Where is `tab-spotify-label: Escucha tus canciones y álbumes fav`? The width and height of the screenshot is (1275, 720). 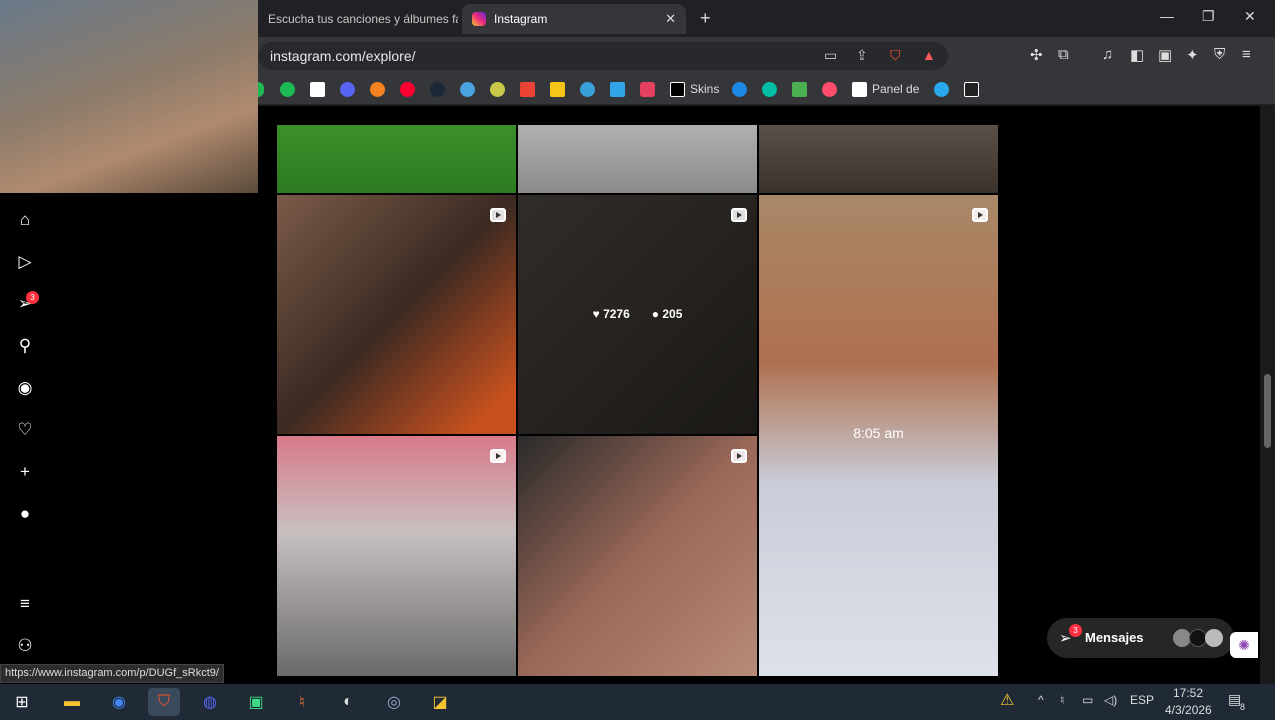
tab-spotify-label: Escucha tus canciones y álbumes fav is located at coordinates (363, 19).